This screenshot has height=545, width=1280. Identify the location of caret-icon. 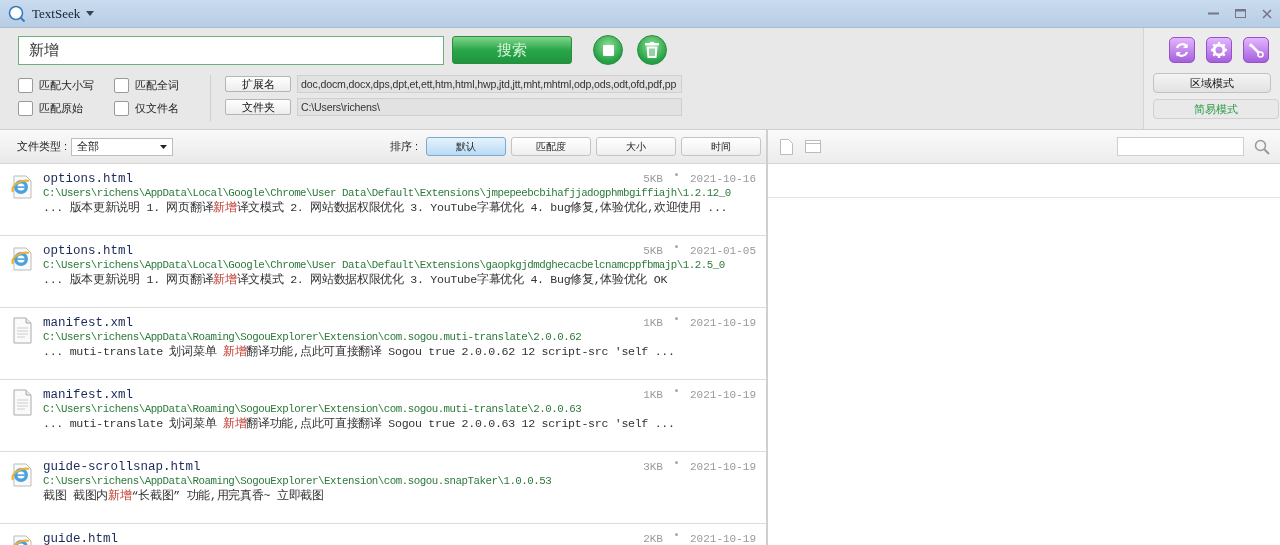
(164, 146).